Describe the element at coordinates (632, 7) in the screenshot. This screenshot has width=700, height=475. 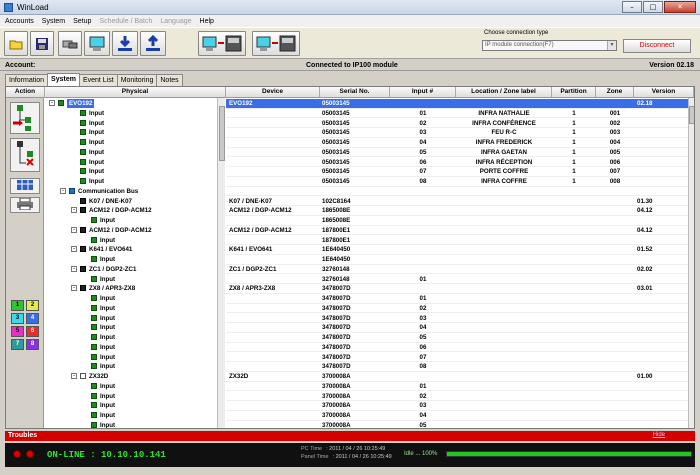
I see `minimize-button: –` at that location.